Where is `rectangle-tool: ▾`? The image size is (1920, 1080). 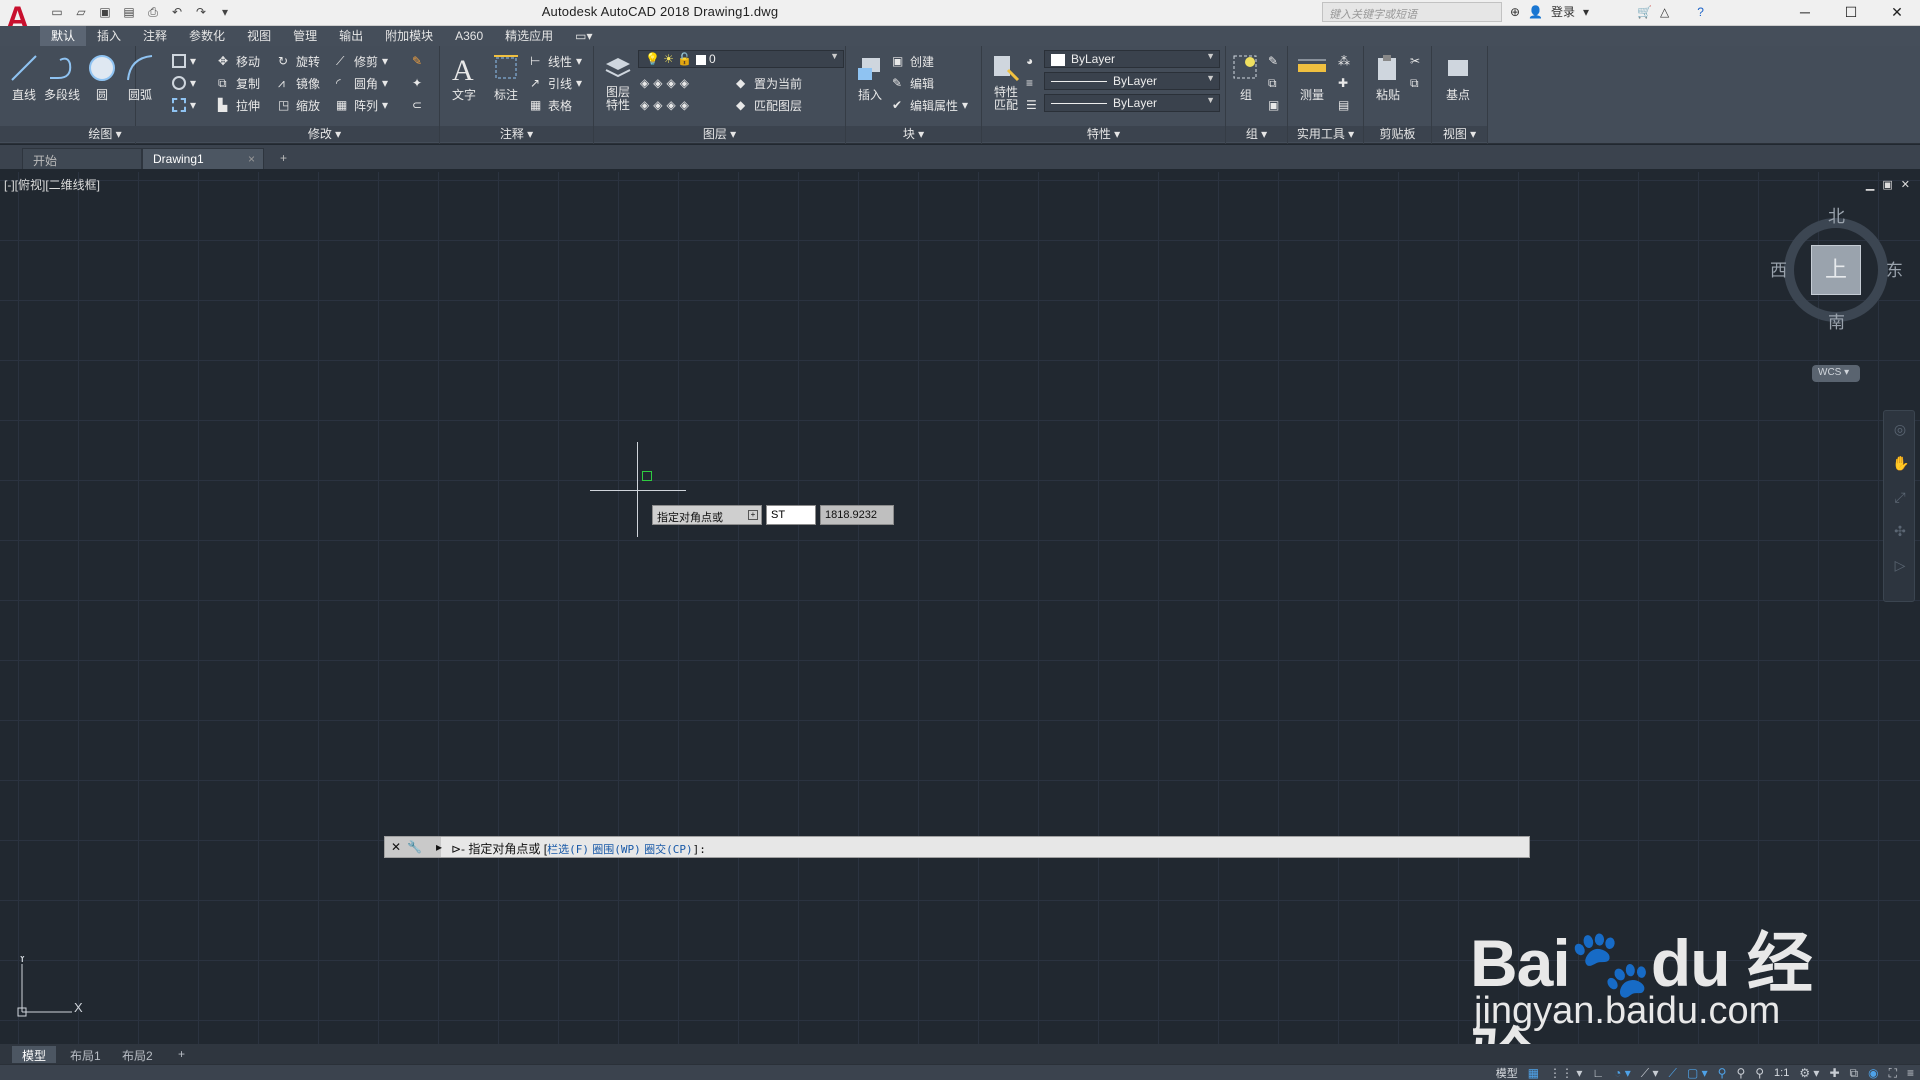 rectangle-tool: ▾ is located at coordinates (184, 61).